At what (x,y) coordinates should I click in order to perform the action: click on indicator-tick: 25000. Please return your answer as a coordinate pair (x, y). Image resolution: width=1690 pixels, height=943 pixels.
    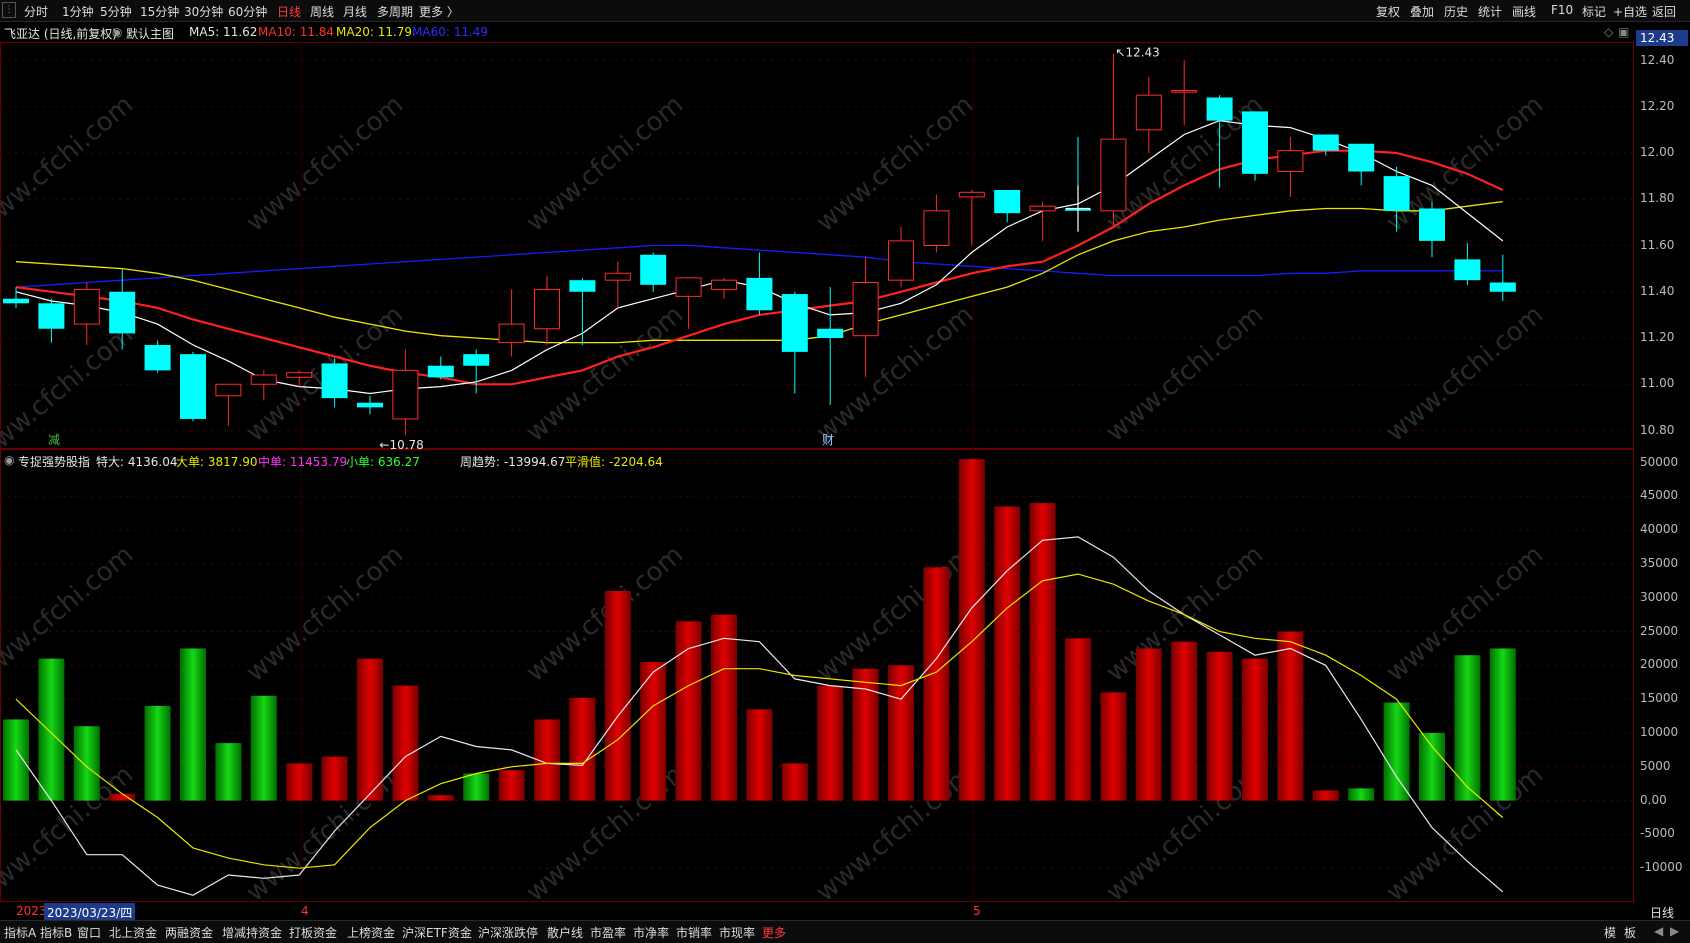
    Looking at the image, I should click on (1659, 630).